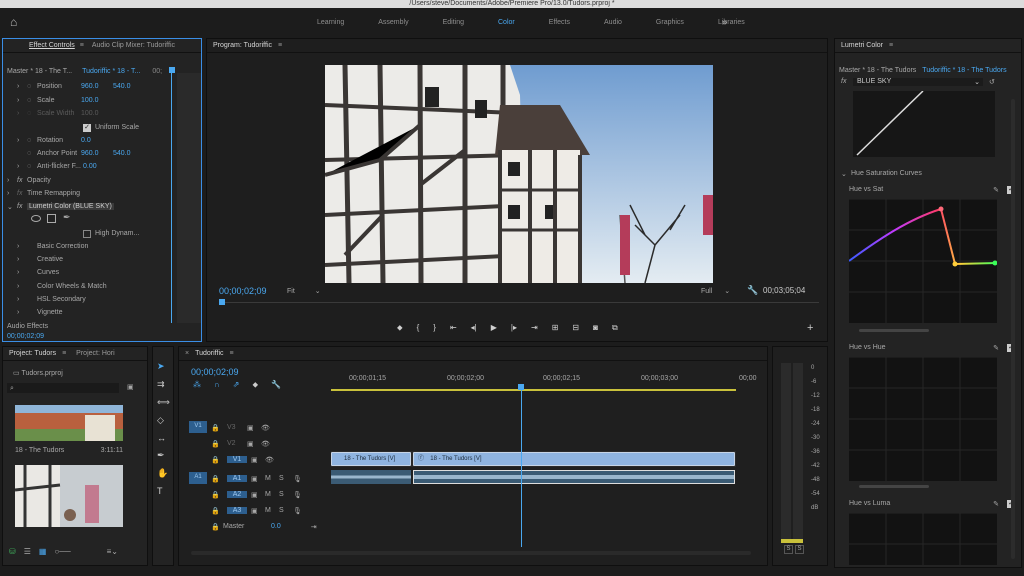 This screenshot has height=576, width=1024. Describe the element at coordinates (86, 140) in the screenshot. I see `rotation-value: 0.0` at that location.